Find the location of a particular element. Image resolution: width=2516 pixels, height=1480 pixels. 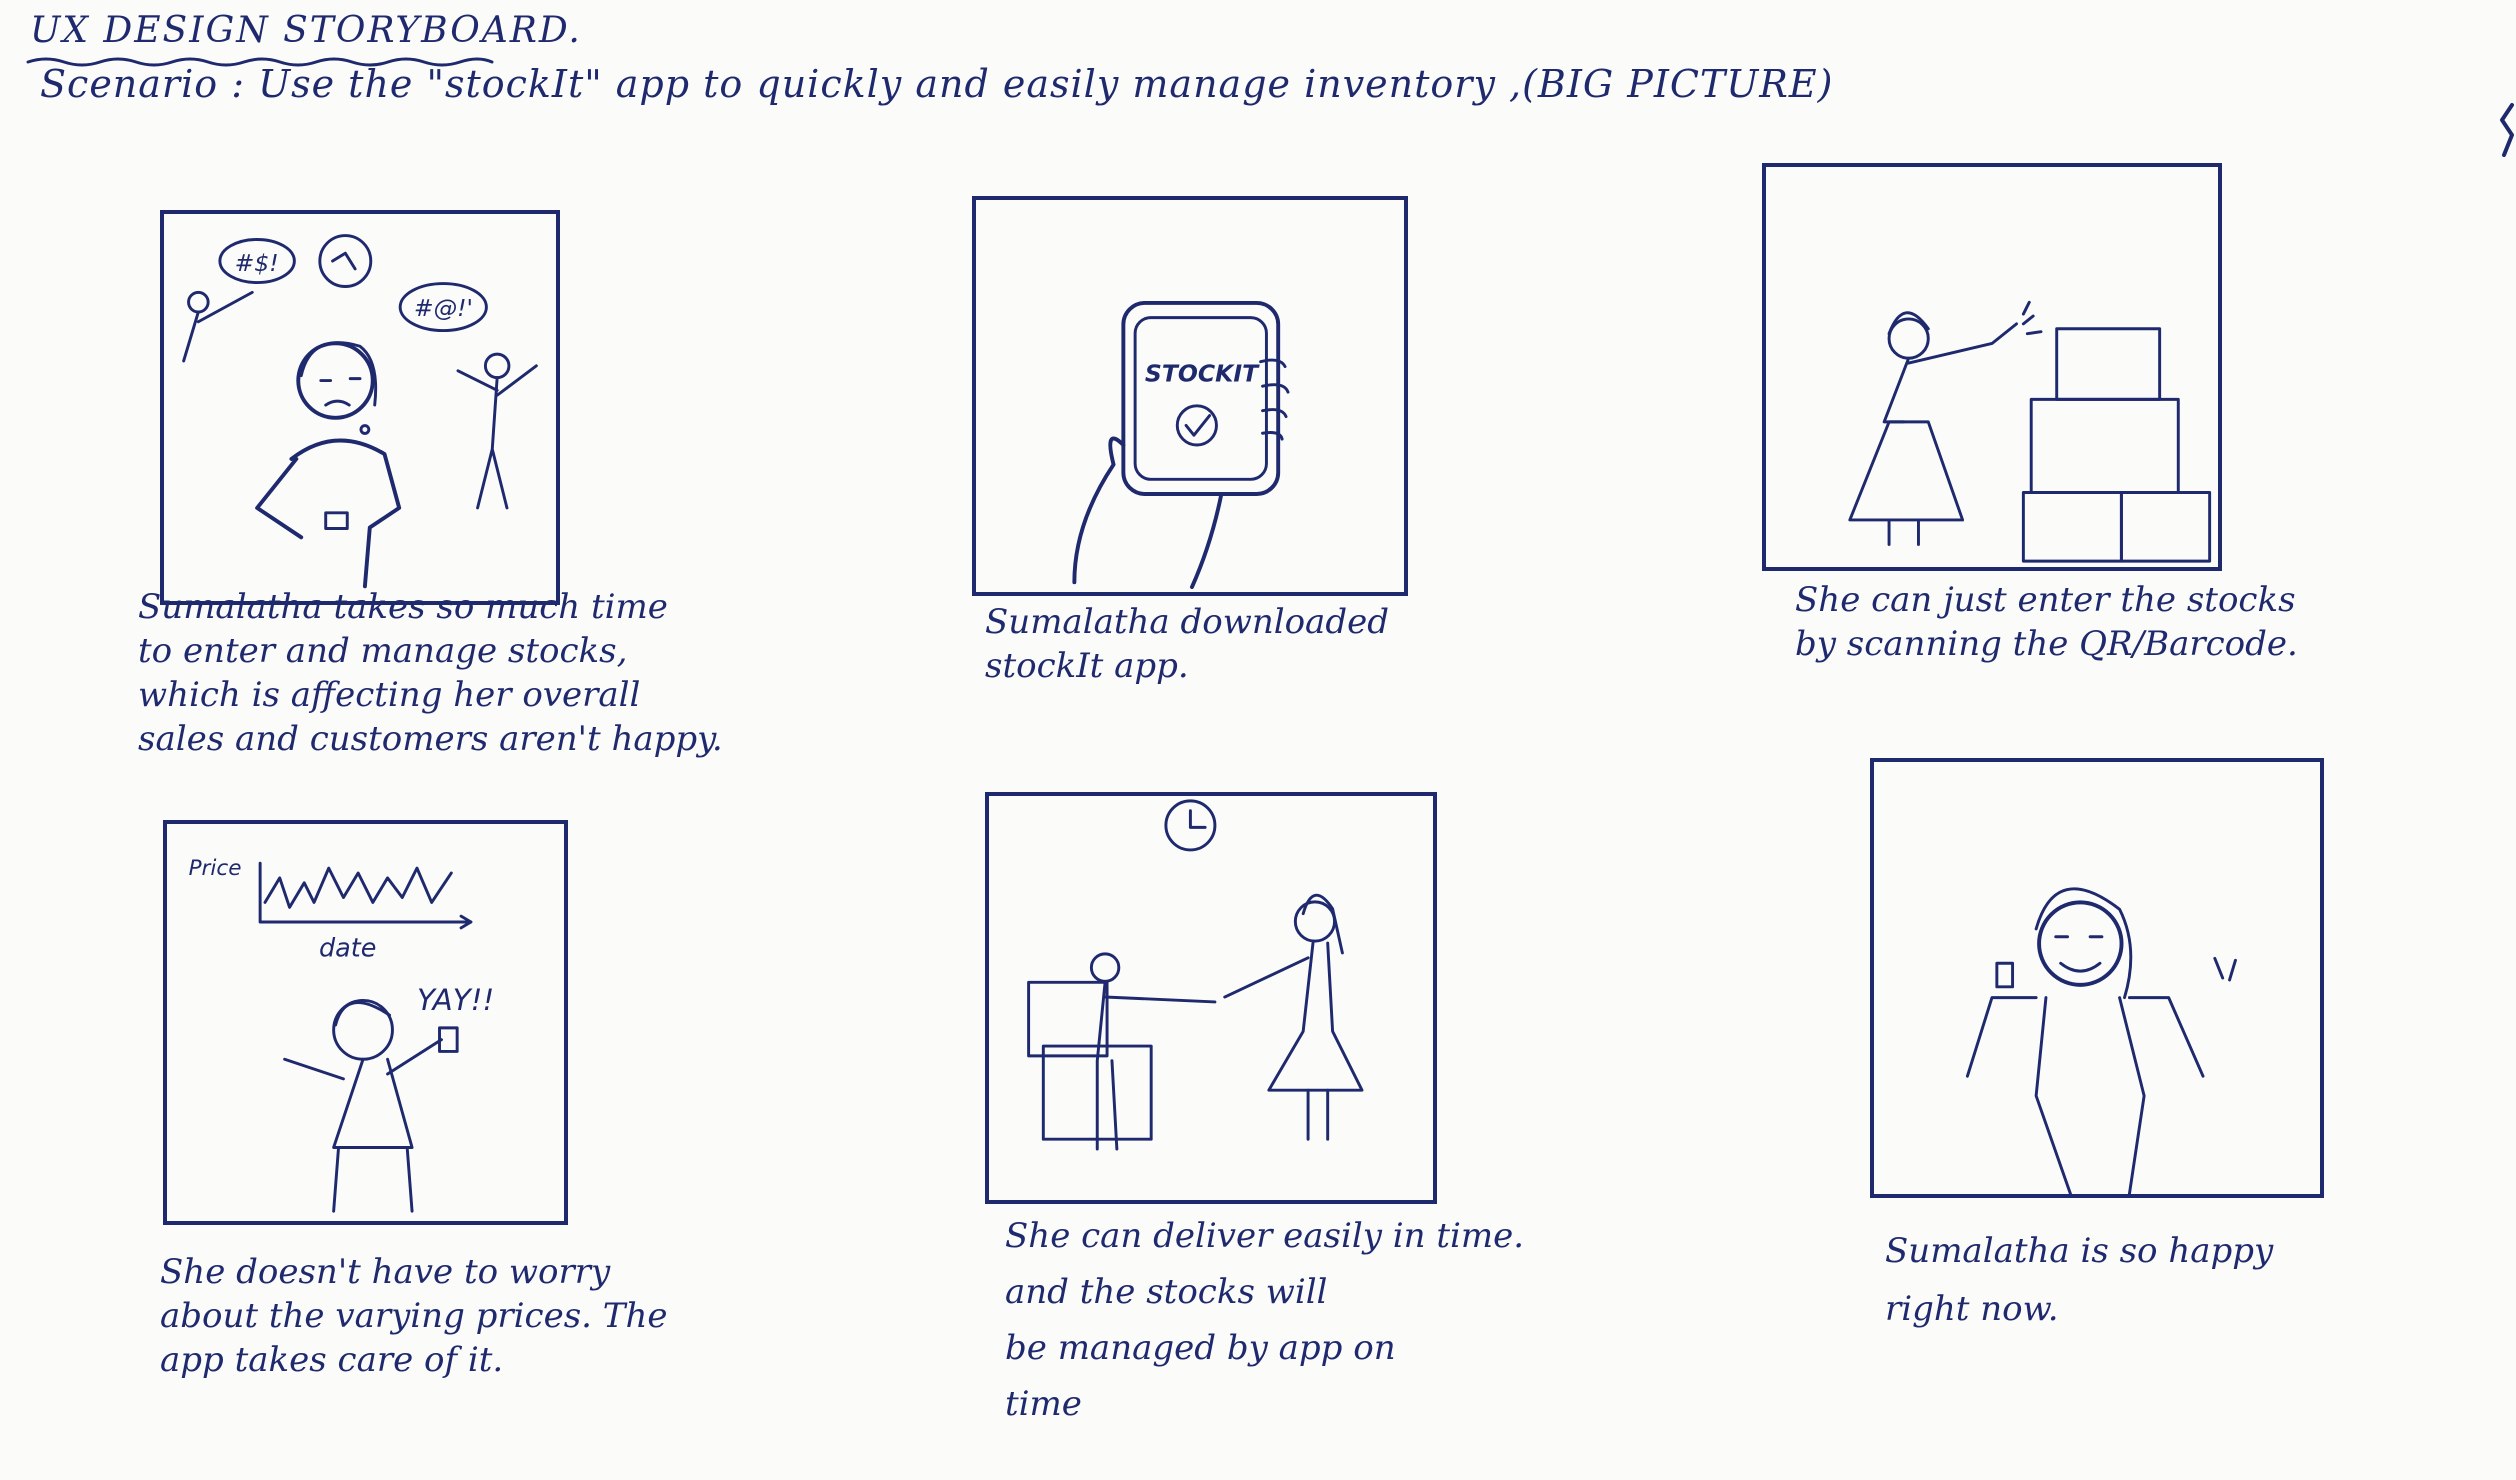

panel-6-sketch is located at coordinates (2101, 1040).